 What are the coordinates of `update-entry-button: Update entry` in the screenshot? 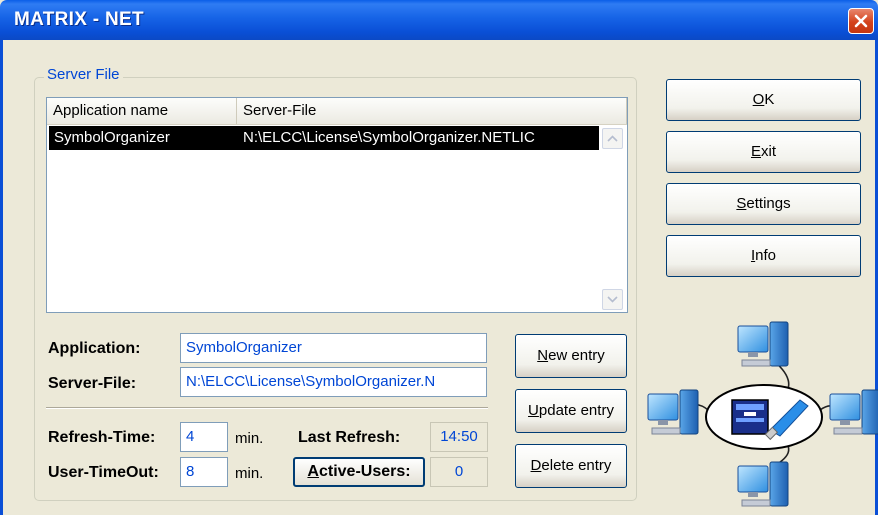 It's located at (571, 411).